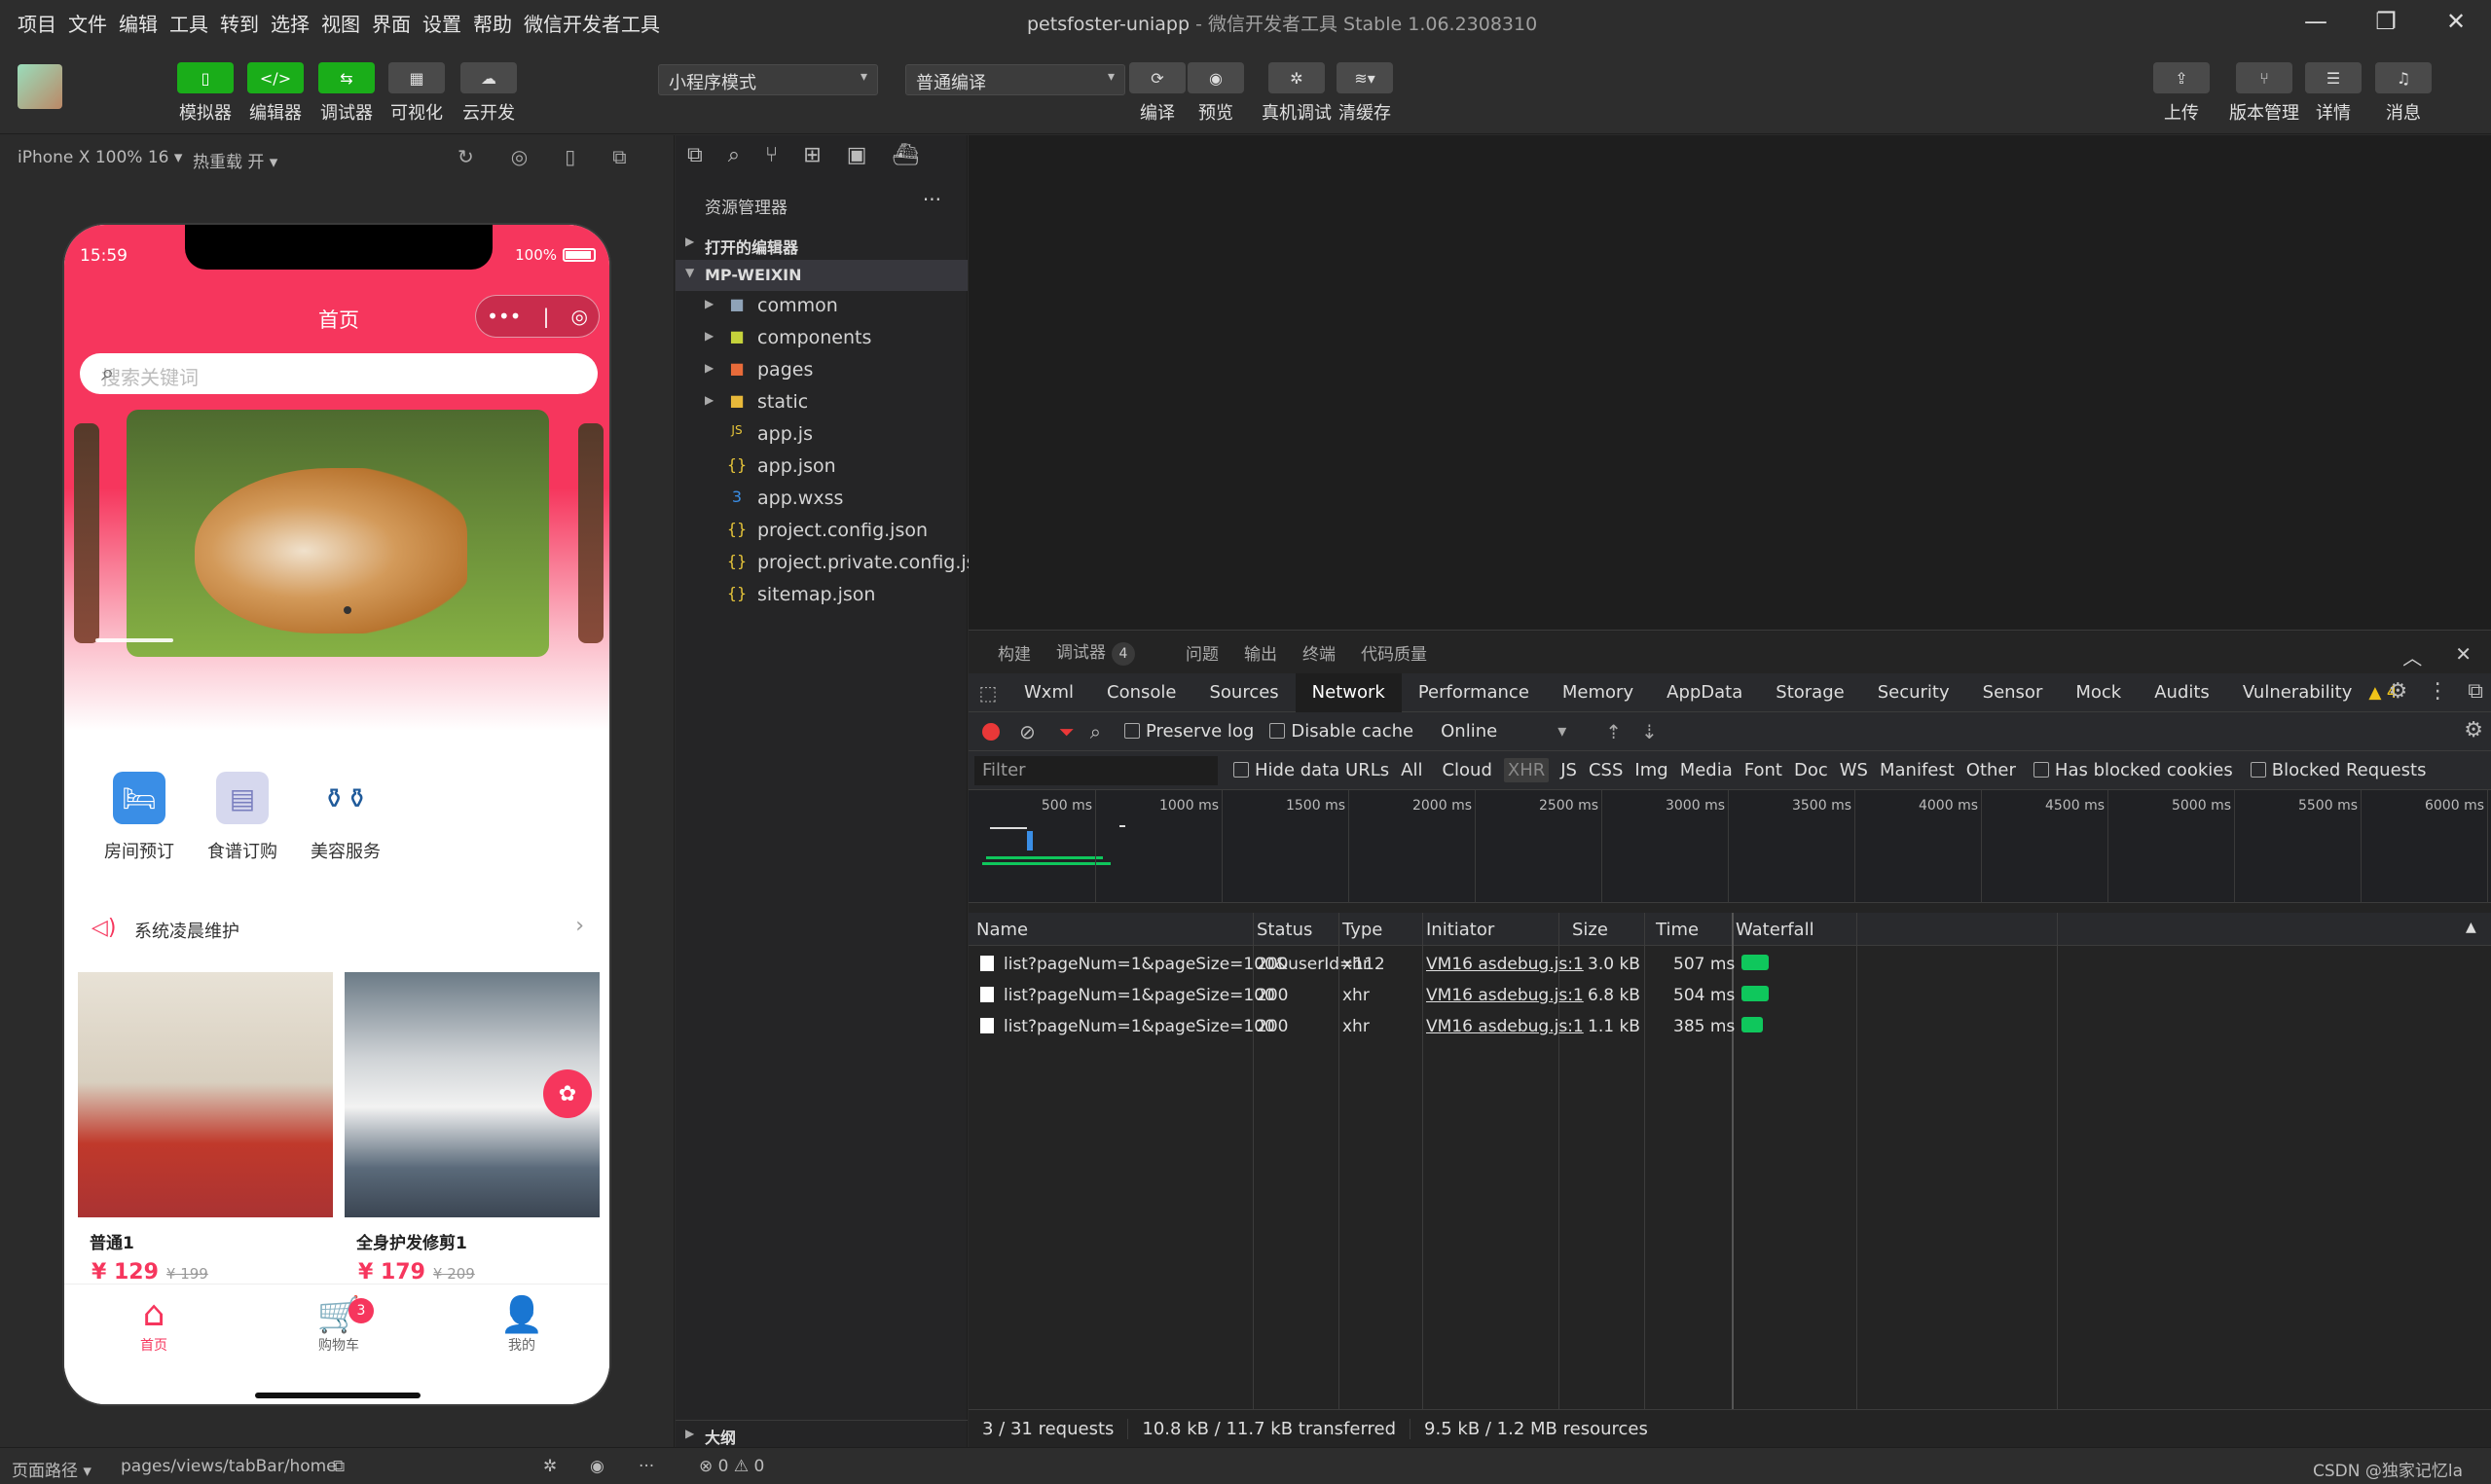  I want to click on disable-cache-checkbox: Disable cache, so click(1341, 732).